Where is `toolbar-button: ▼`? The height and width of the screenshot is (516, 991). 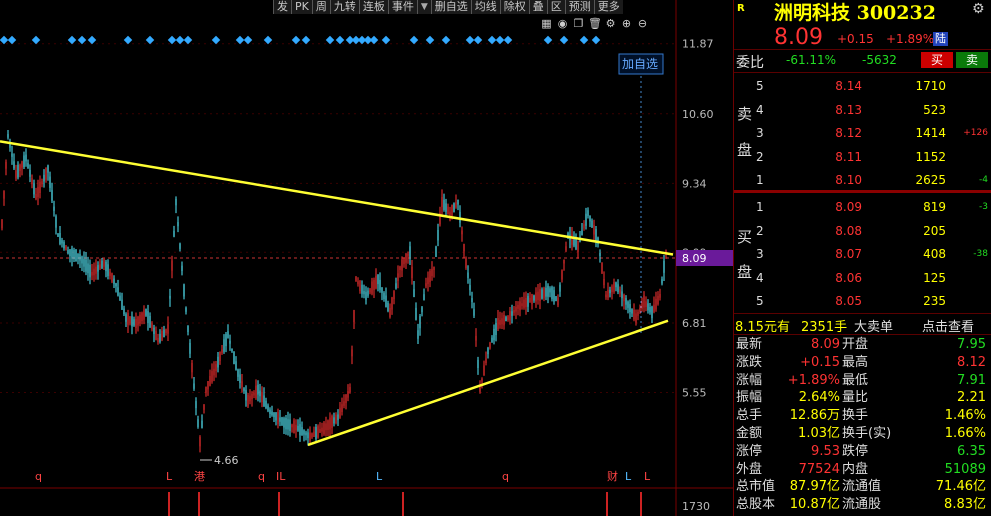 toolbar-button: ▼ is located at coordinates (423, 7).